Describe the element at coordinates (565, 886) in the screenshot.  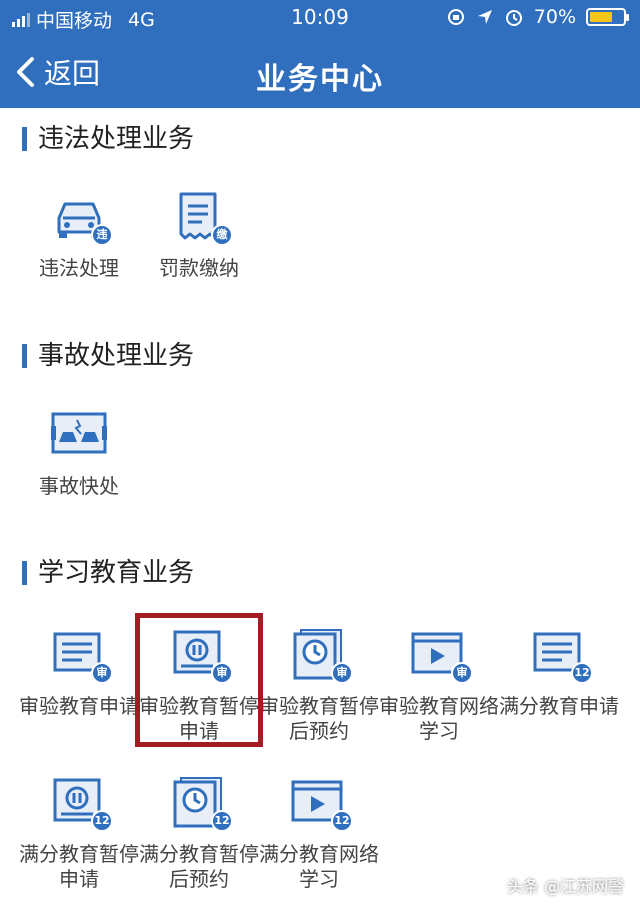
I see `watermark: 头条 @江苏网警` at that location.